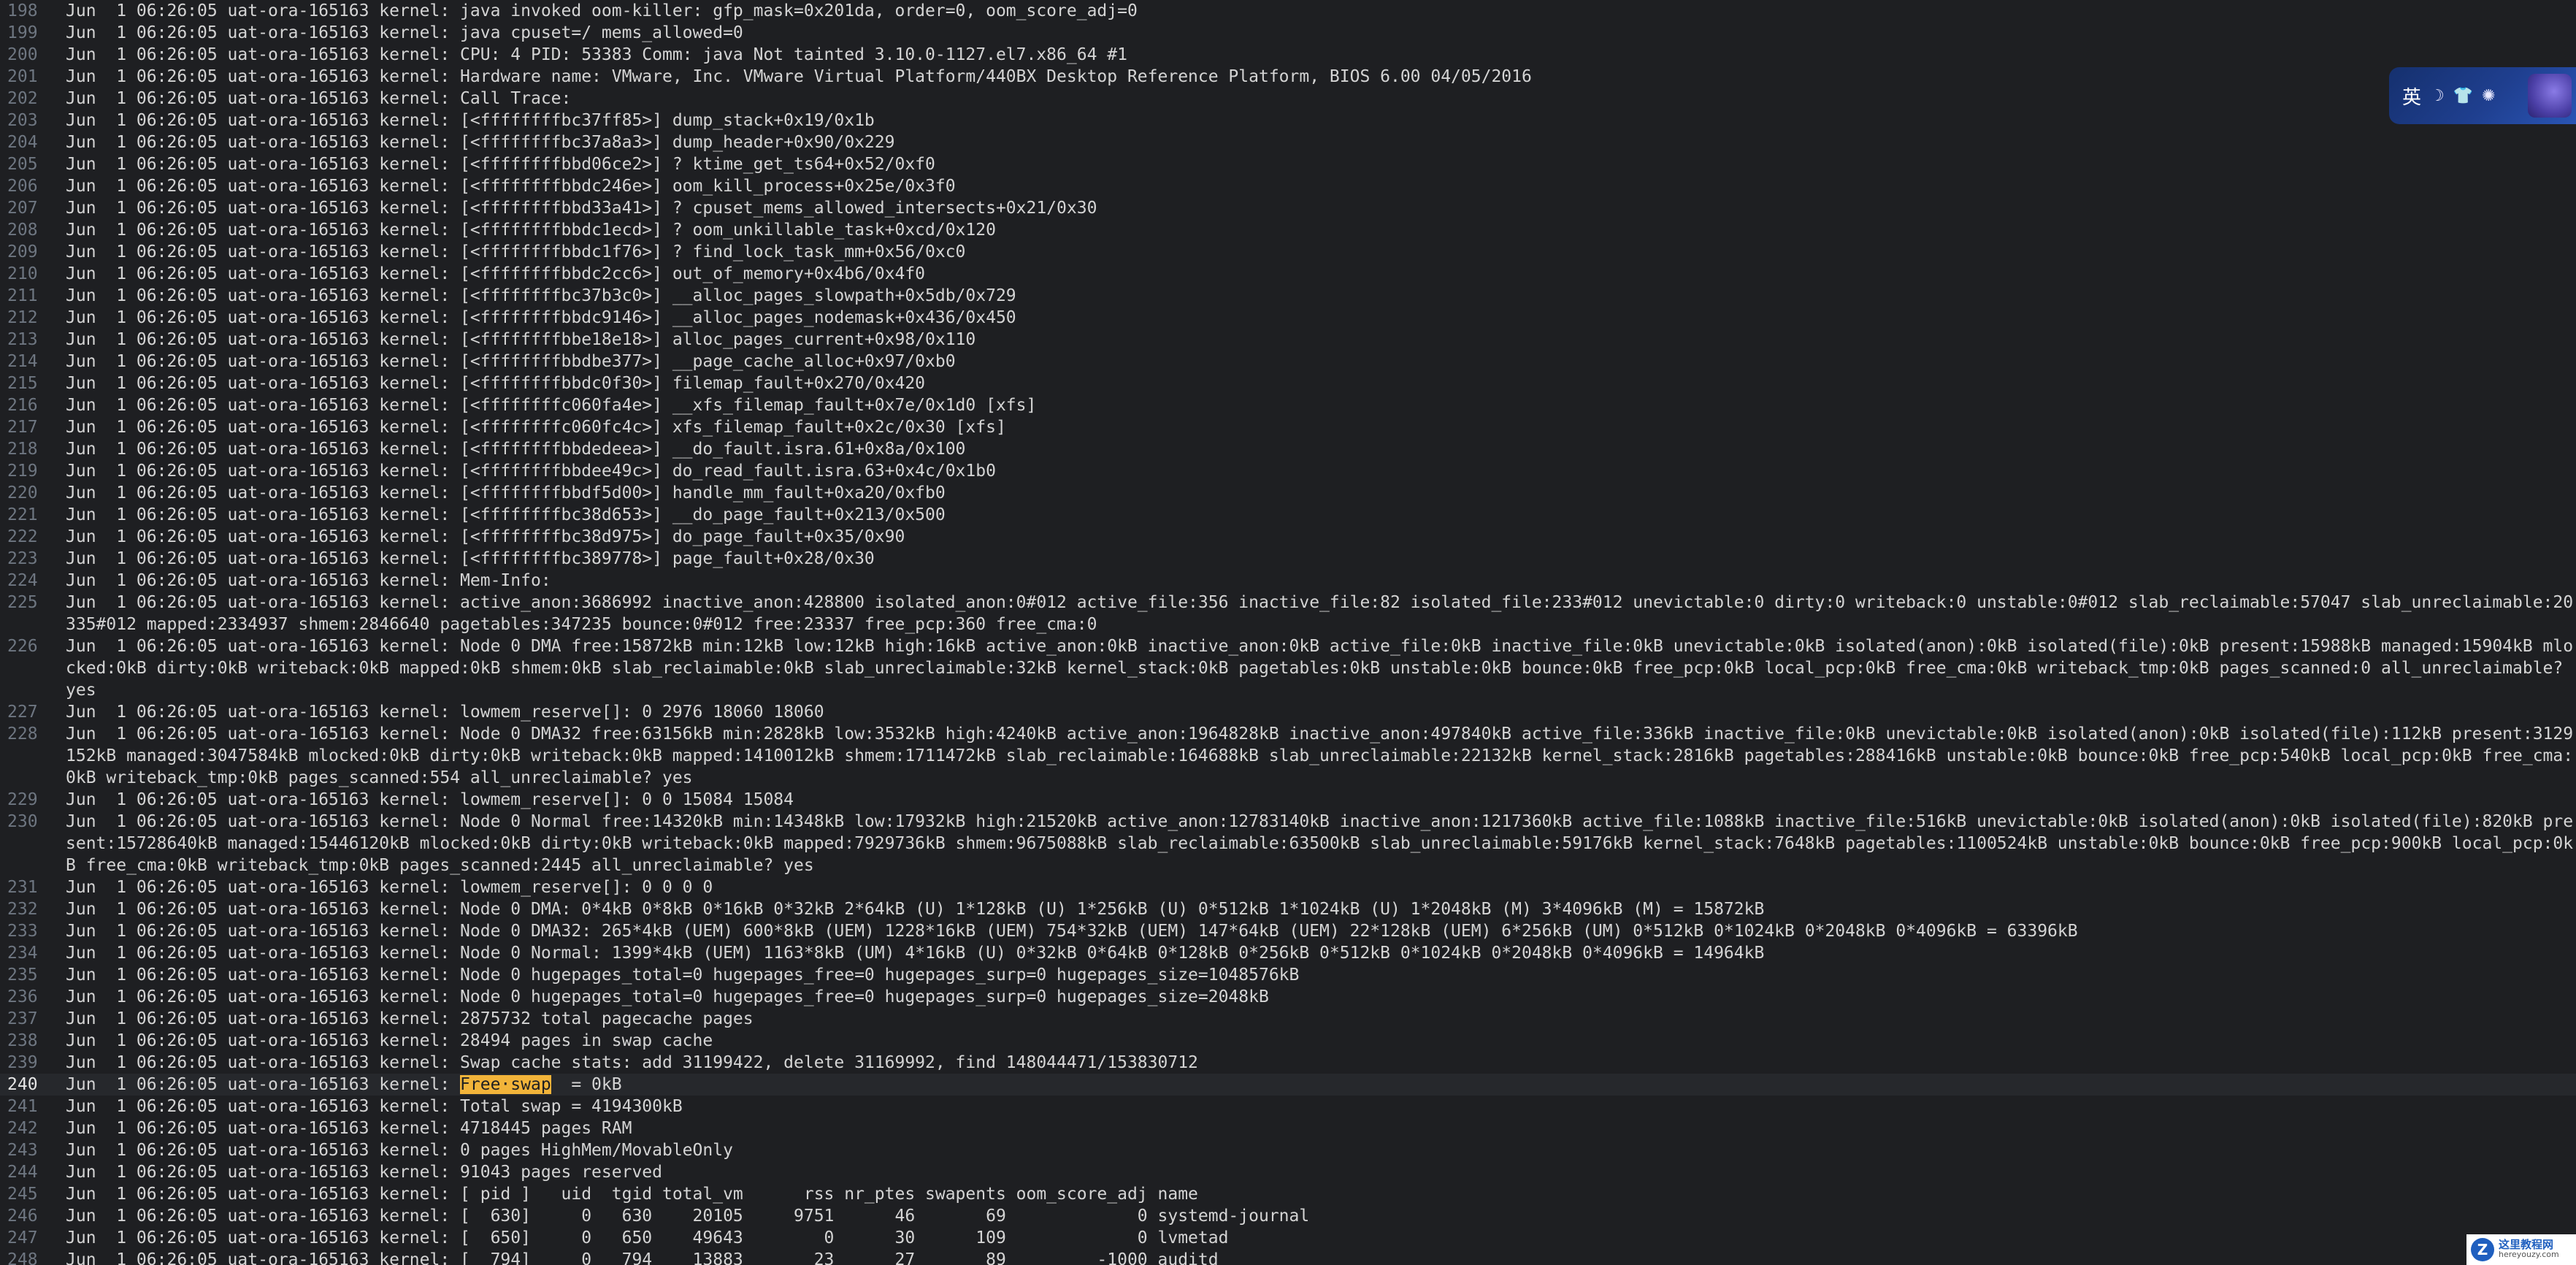  I want to click on ime-language-toggle: 英, so click(2411, 97).